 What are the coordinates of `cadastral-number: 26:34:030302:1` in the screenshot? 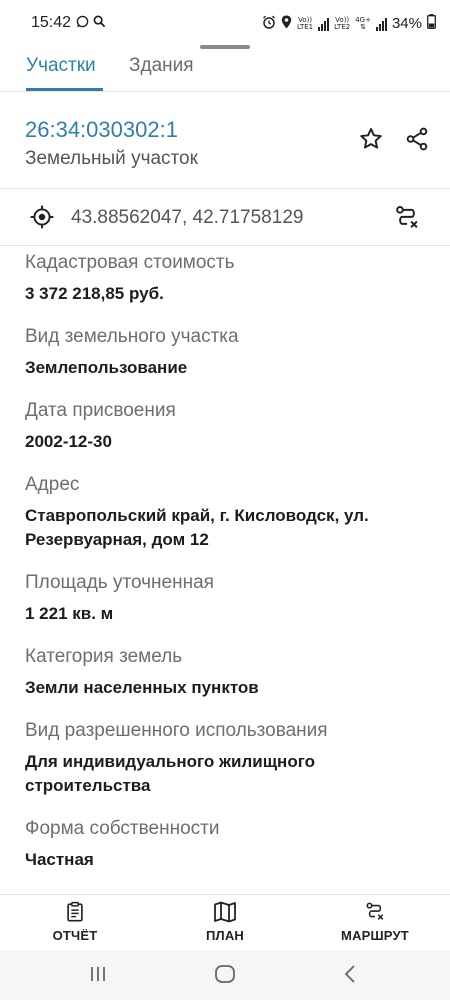 It's located at (101, 130).